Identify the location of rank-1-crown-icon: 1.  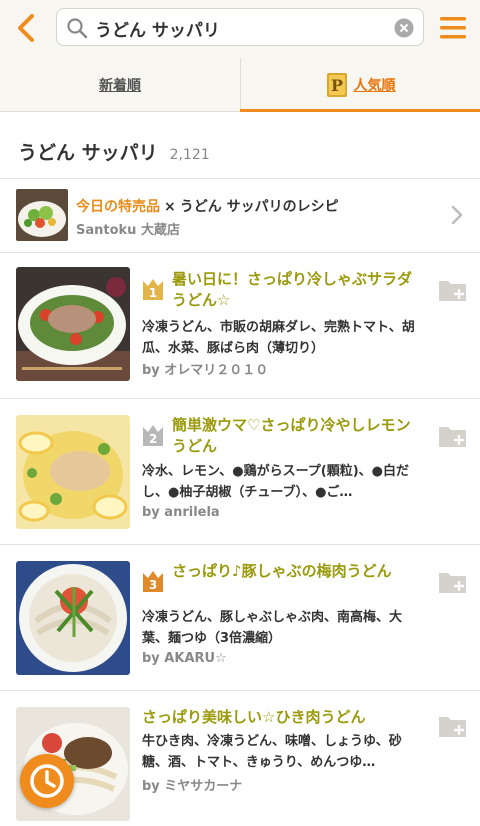
(153, 289).